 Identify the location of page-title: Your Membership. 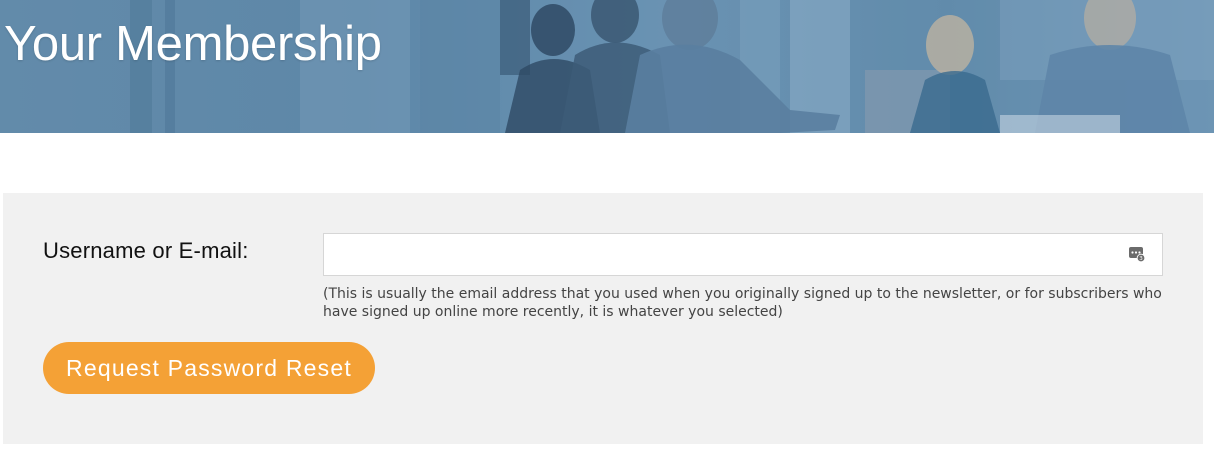
(193, 44).